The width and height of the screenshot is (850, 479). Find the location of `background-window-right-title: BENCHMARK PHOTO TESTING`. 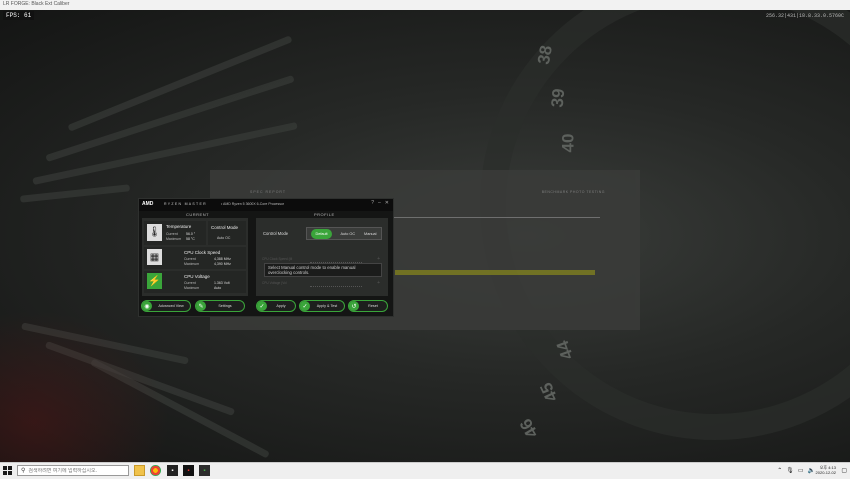

background-window-right-title: BENCHMARK PHOTO TESTING is located at coordinates (573, 192).